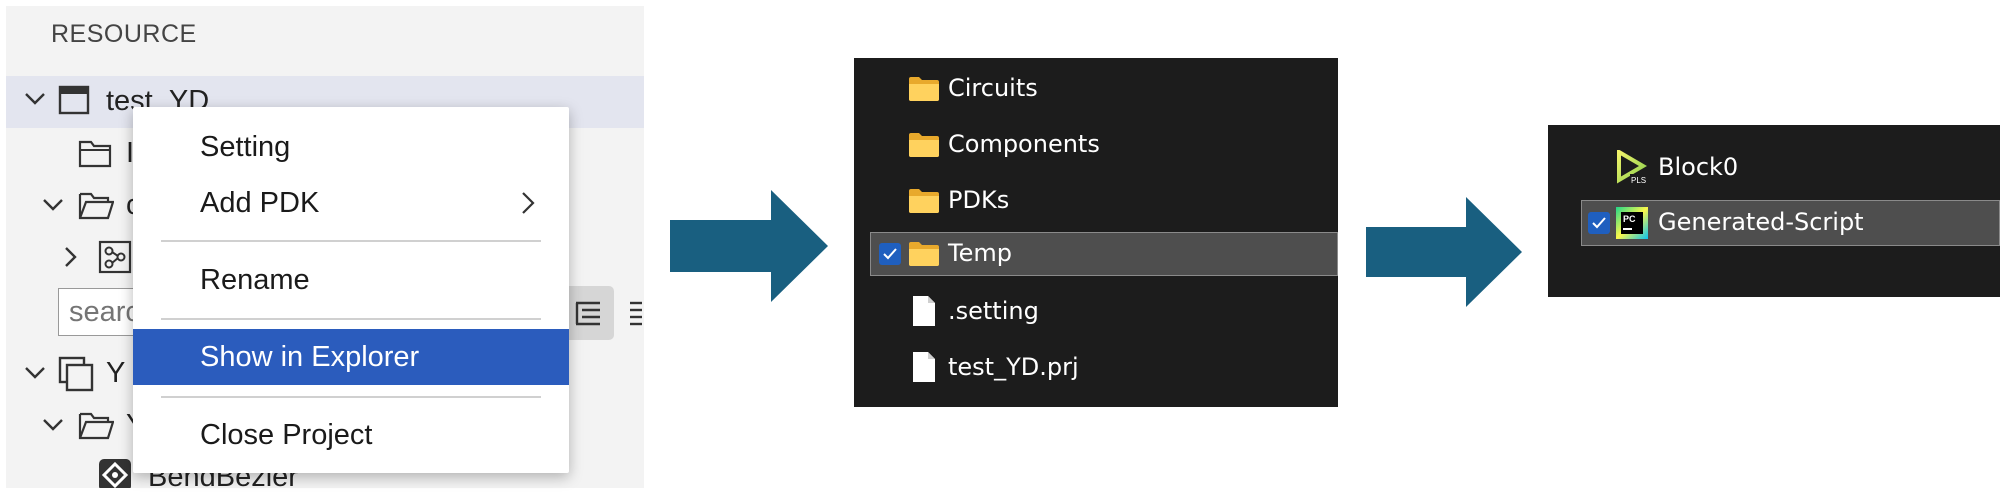  I want to click on list-icon, so click(636, 313).